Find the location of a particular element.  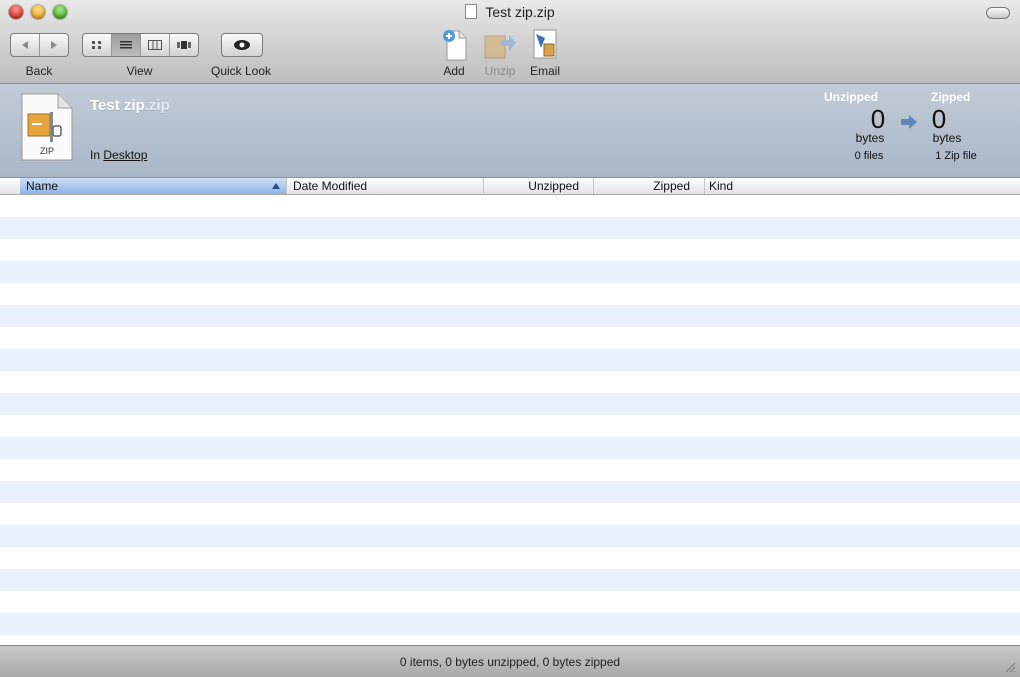

eye-icon is located at coordinates (242, 45).